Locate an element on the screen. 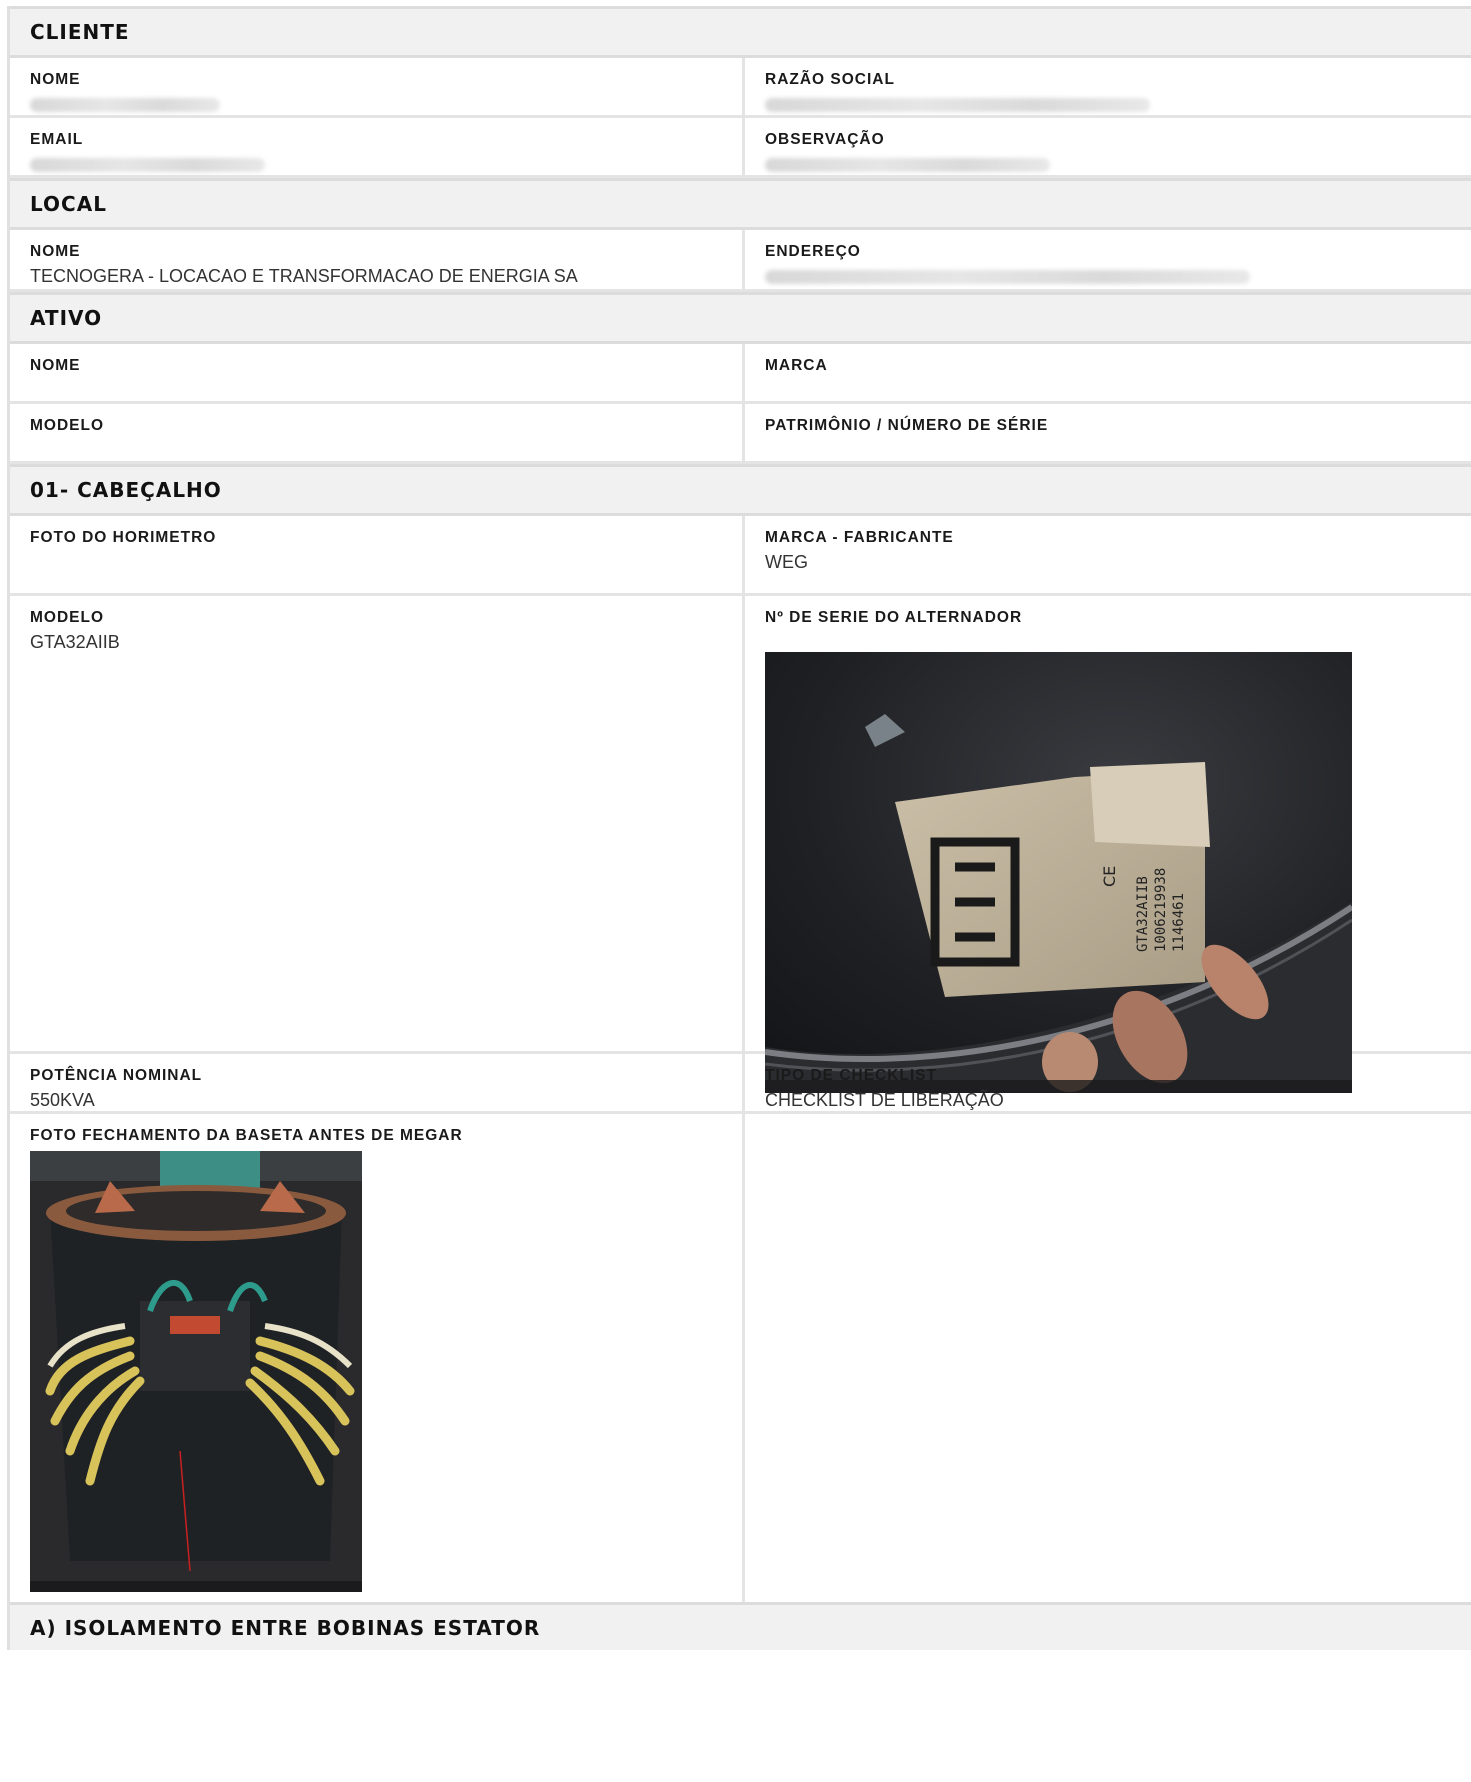  cliente-razao-cell: RAZÃO SOCIAL is located at coordinates (1108, 86).